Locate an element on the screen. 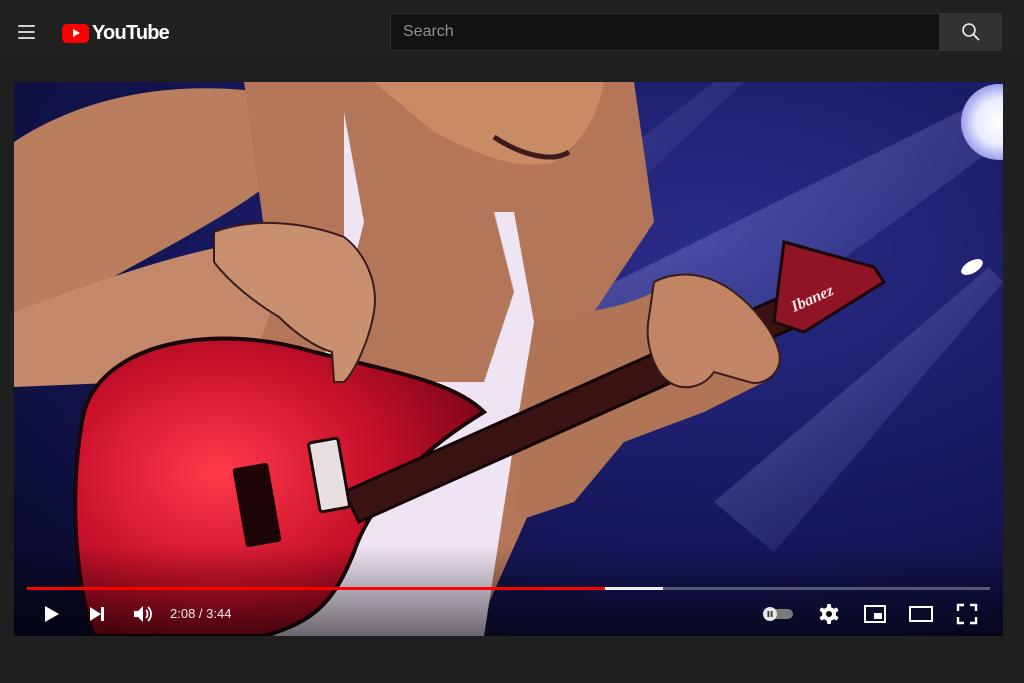  volume-icon is located at coordinates (143, 614).